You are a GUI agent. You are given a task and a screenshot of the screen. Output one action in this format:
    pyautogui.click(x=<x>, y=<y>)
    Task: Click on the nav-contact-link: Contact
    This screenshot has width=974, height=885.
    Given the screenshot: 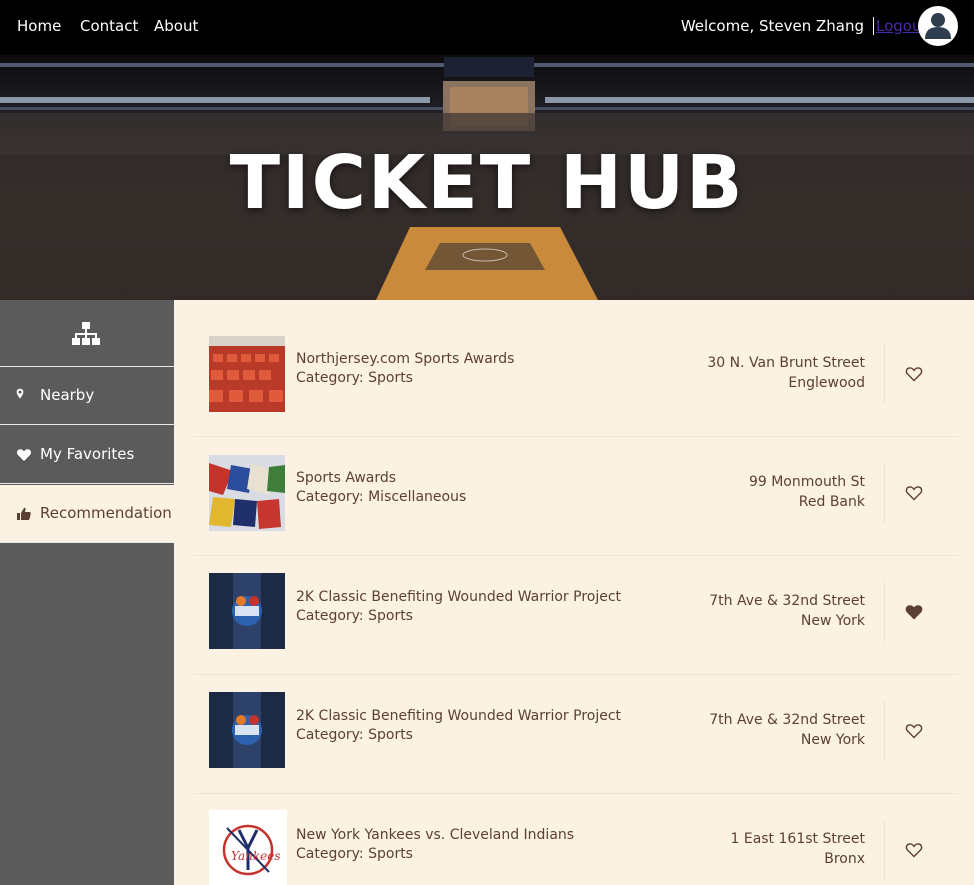 What is the action you would take?
    pyautogui.click(x=109, y=26)
    